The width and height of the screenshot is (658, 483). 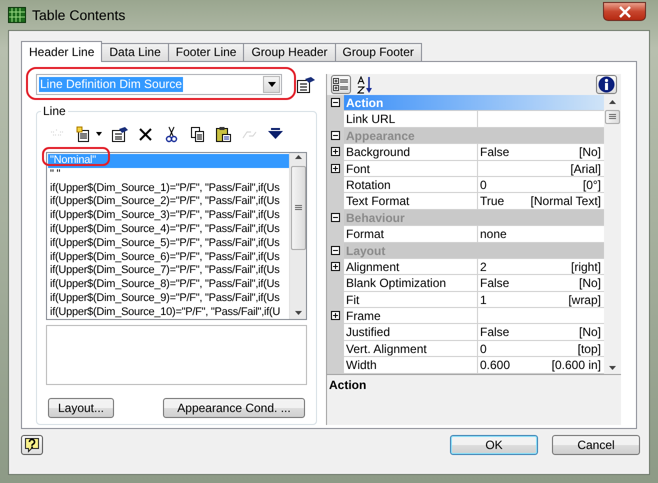 I want to click on property-name: Frame, so click(x=363, y=316).